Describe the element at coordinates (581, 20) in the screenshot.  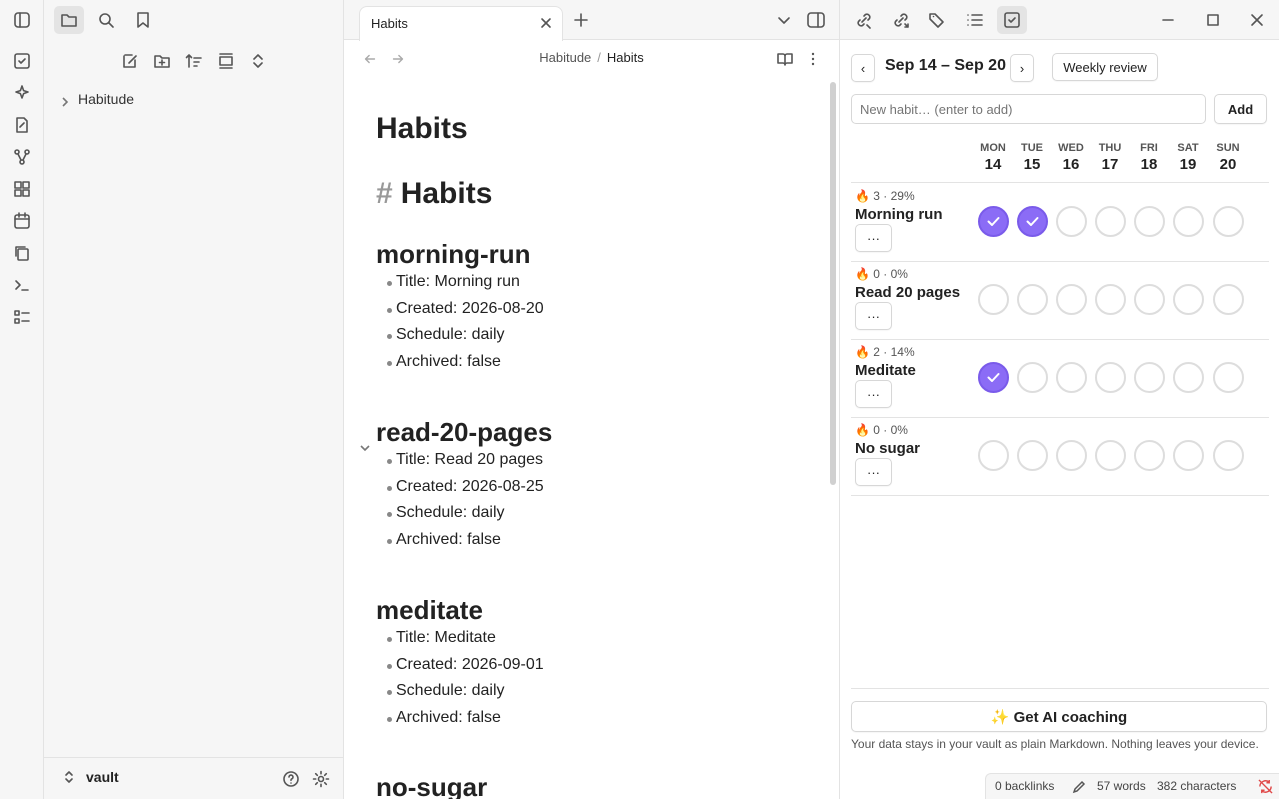
I see `new-tab-icon` at that location.